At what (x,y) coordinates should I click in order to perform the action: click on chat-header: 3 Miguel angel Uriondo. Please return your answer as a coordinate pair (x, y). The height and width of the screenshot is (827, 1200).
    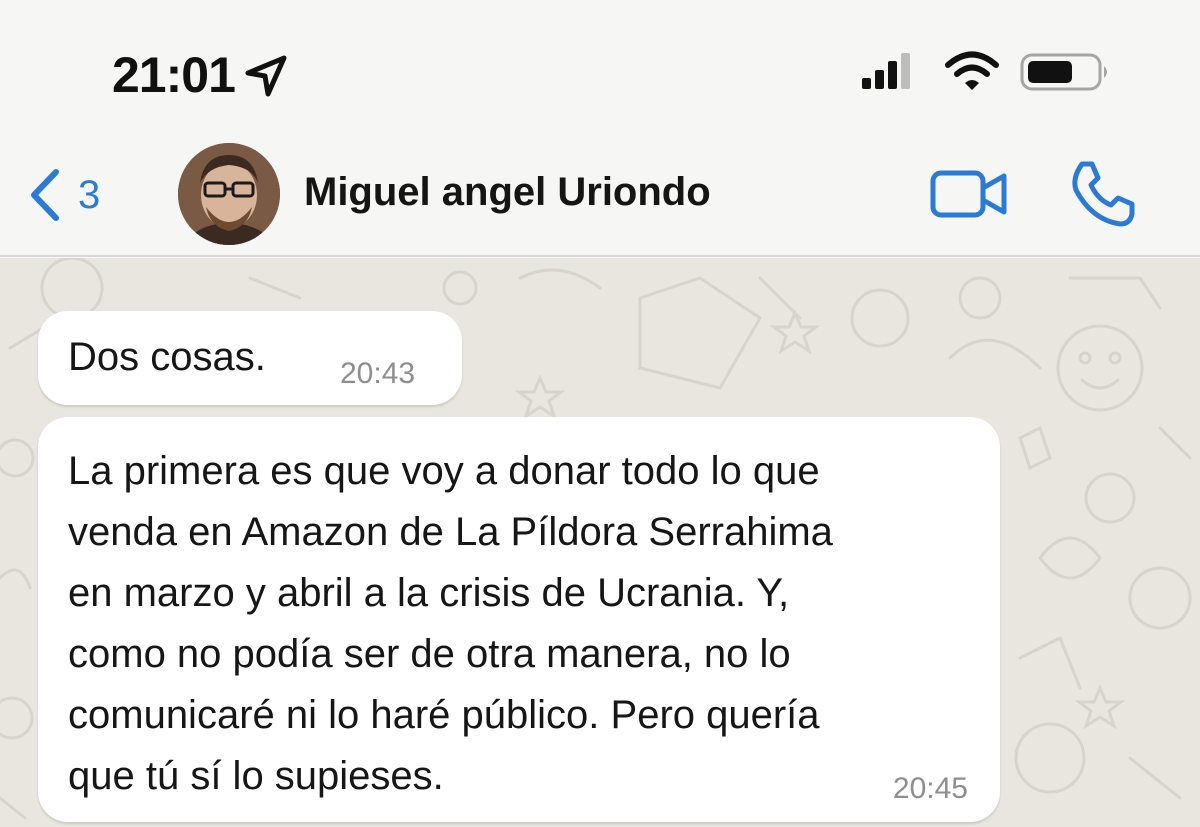
    Looking at the image, I should click on (600, 198).